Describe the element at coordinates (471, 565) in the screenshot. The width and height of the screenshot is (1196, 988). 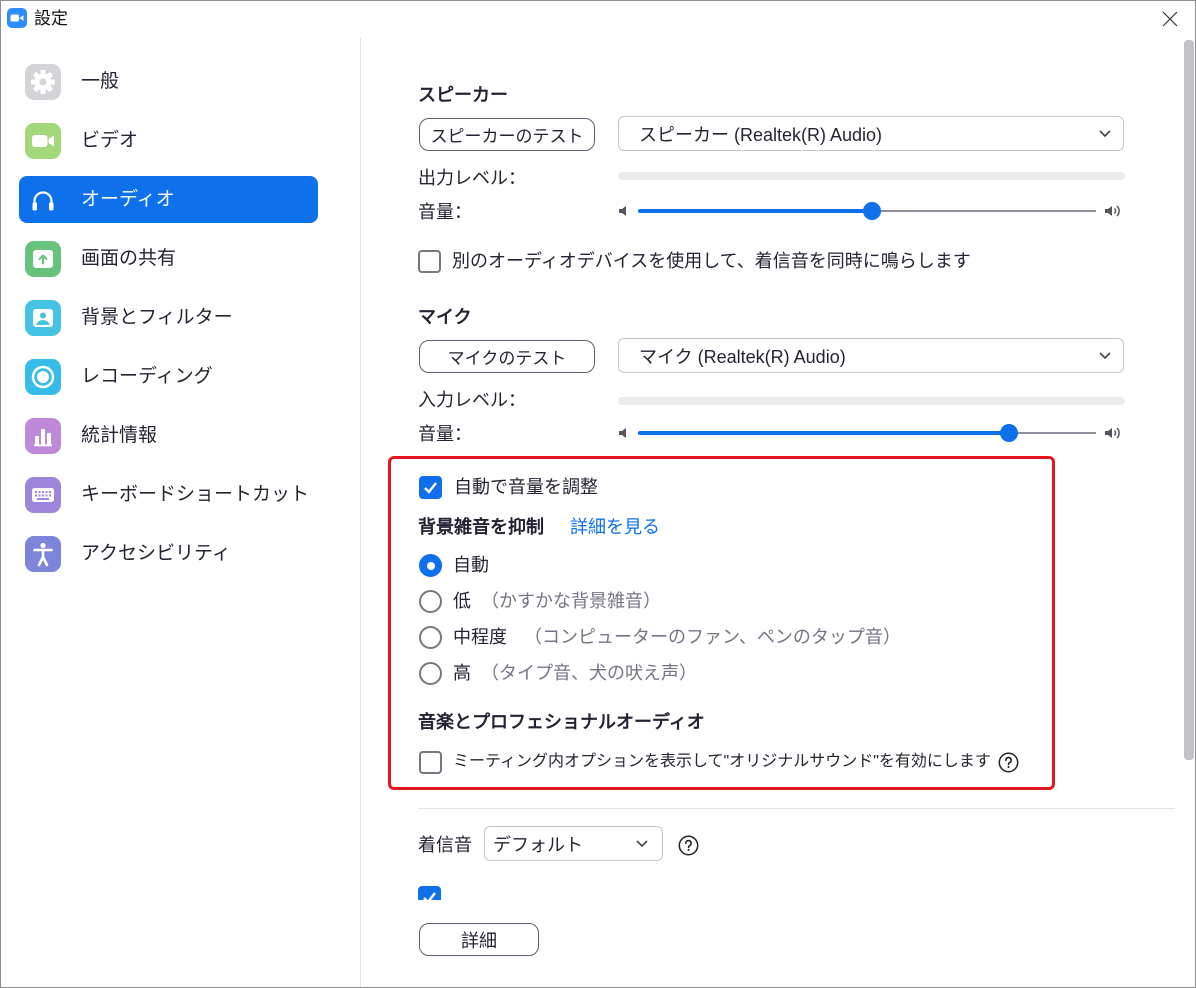
I see `noise-option-auto-label: 自動` at that location.